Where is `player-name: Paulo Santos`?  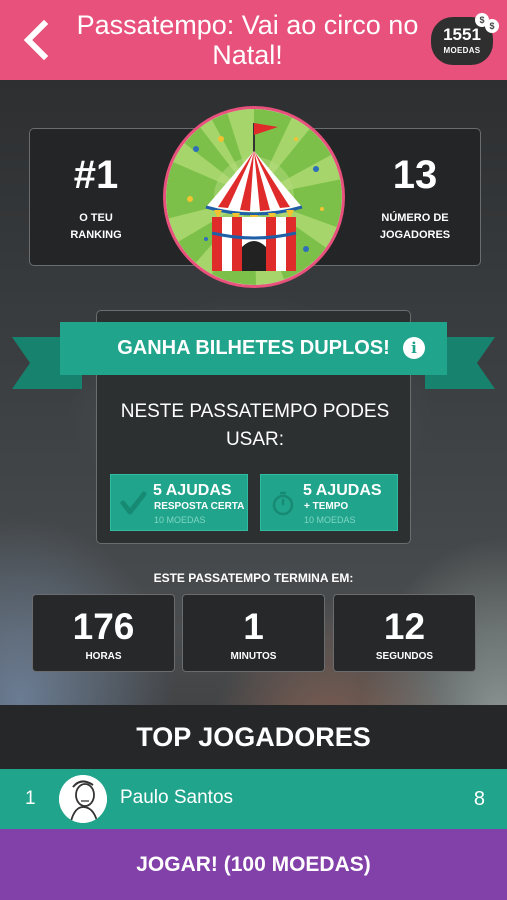 player-name: Paulo Santos is located at coordinates (177, 797).